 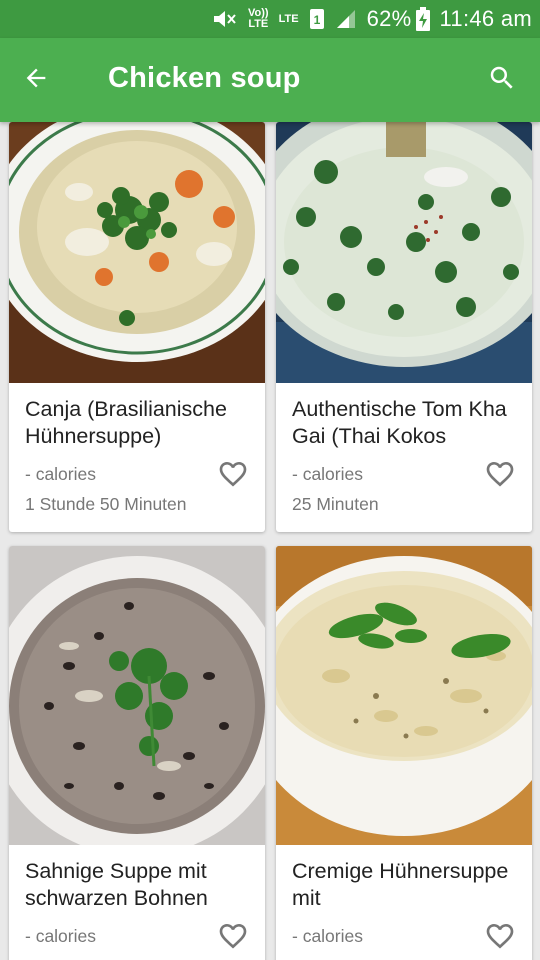 I want to click on sim-icon: 1, so click(x=317, y=19).